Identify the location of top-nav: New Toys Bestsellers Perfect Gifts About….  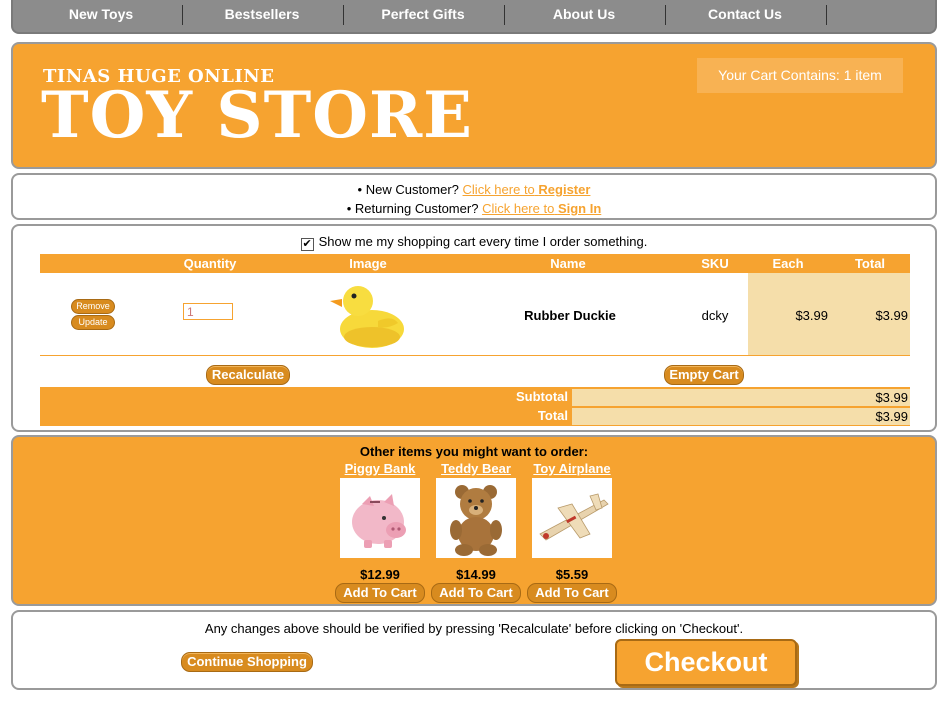
(474, 17).